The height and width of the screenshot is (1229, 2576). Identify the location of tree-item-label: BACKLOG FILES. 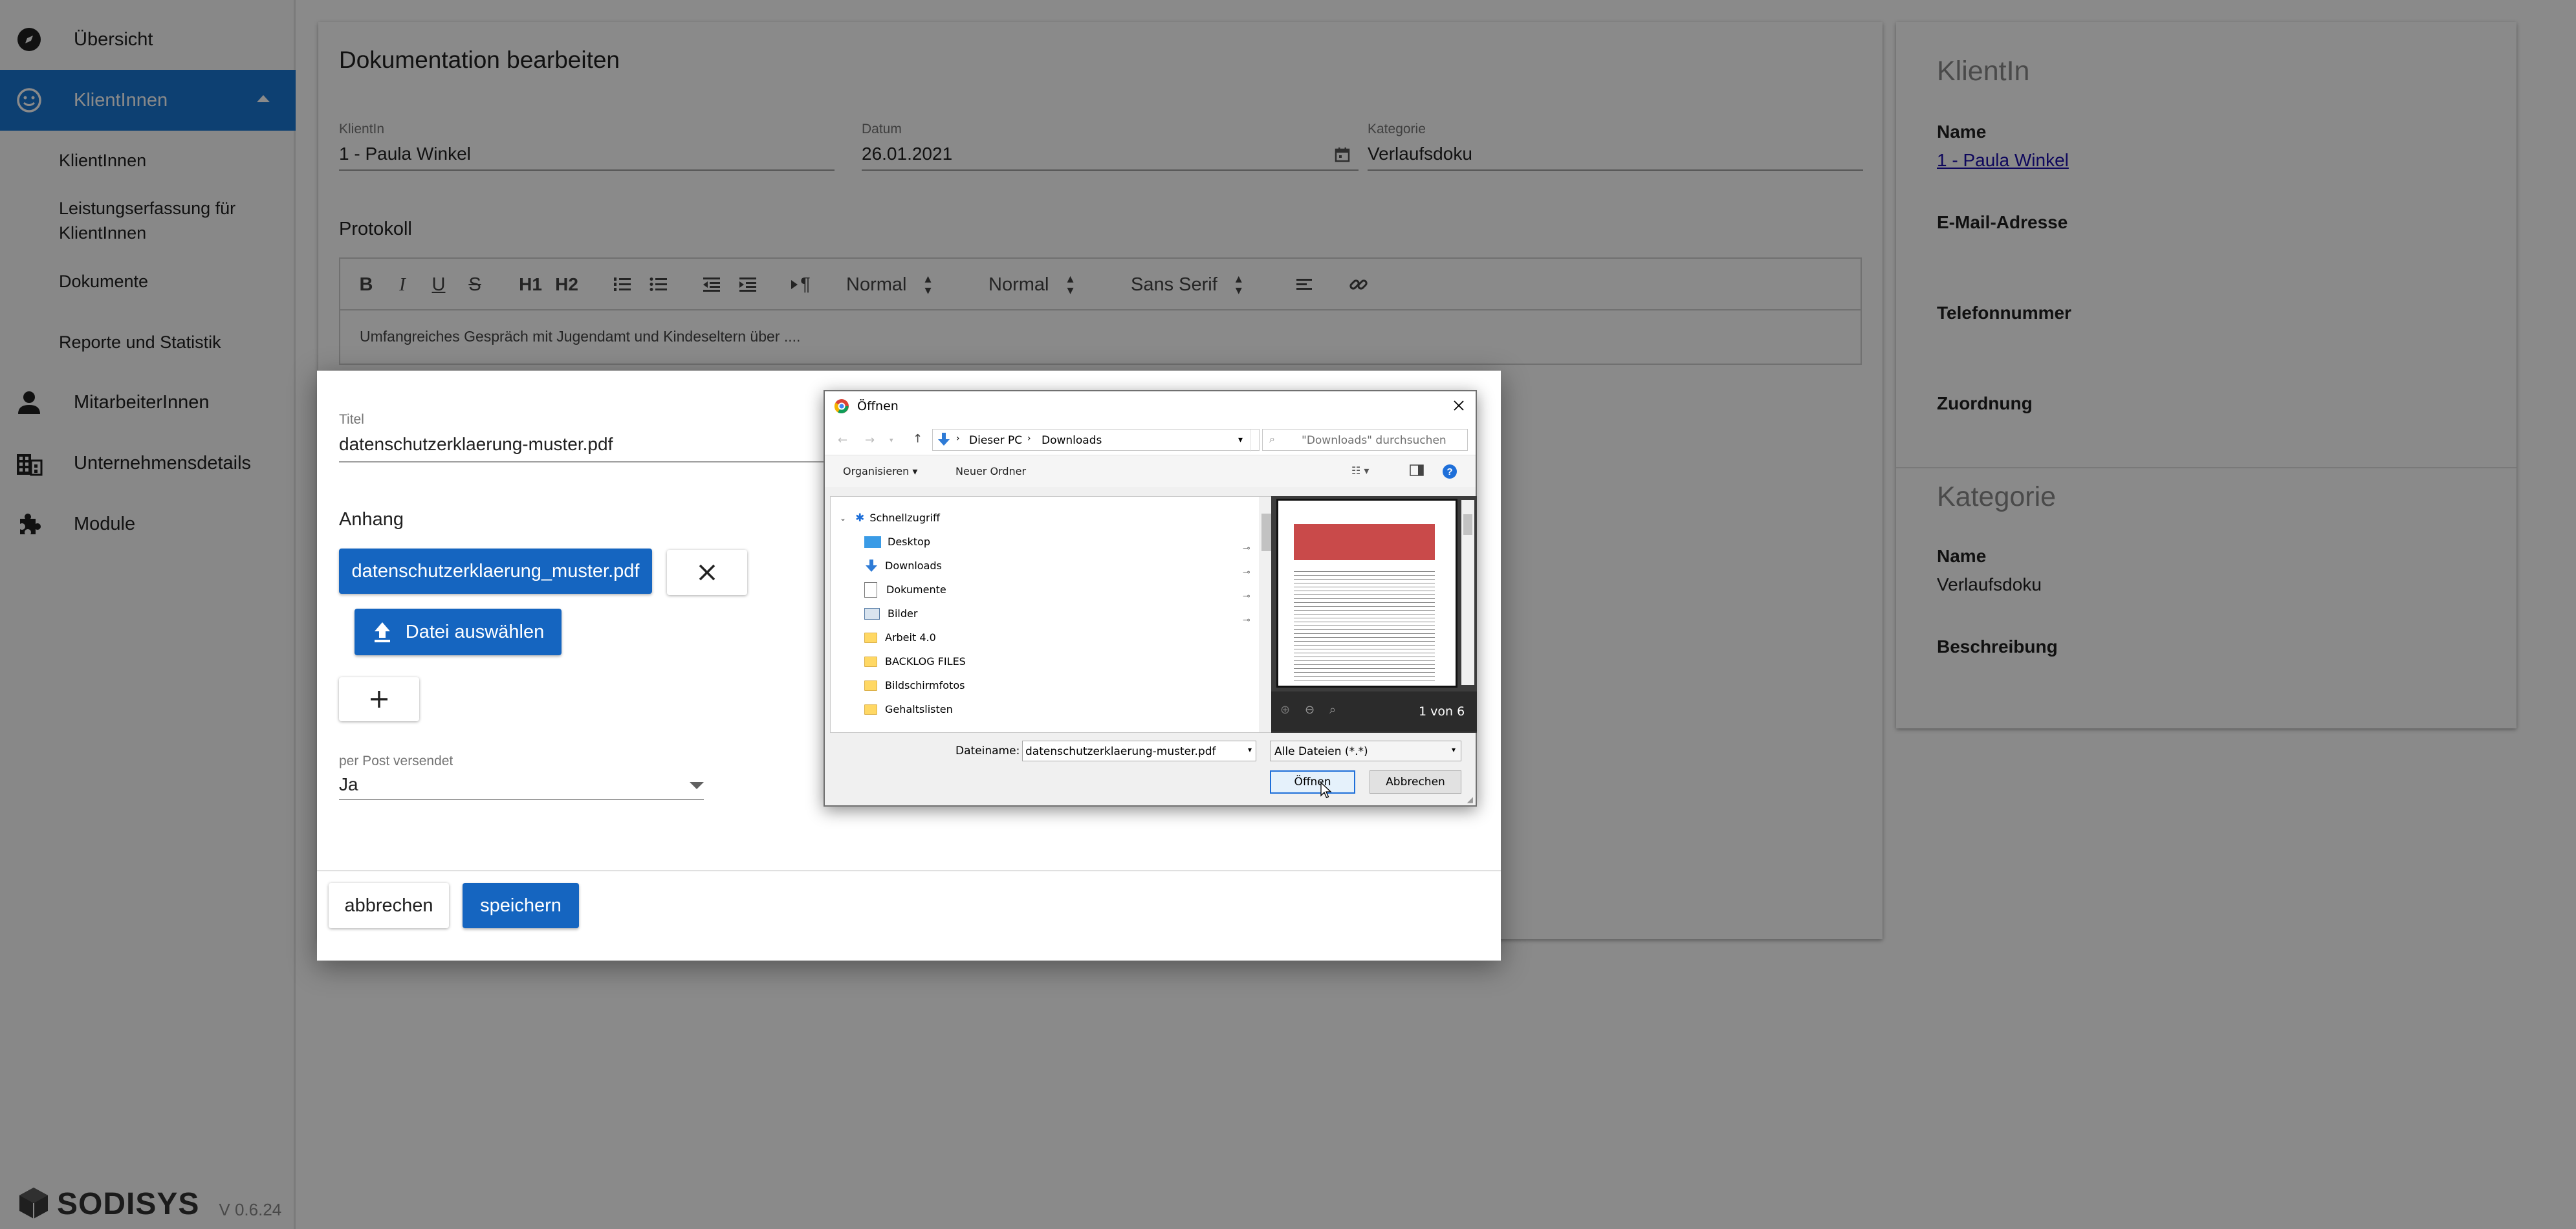
(925, 661).